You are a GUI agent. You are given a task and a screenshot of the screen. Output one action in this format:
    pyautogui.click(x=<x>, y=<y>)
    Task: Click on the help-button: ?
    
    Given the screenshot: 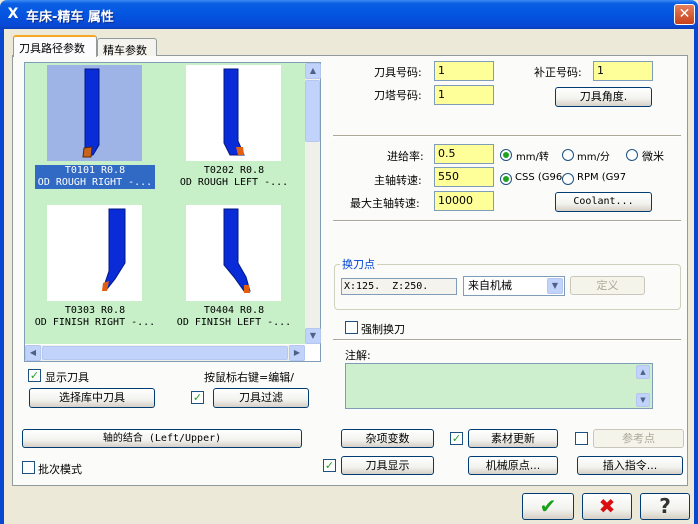 What is the action you would take?
    pyautogui.click(x=665, y=506)
    